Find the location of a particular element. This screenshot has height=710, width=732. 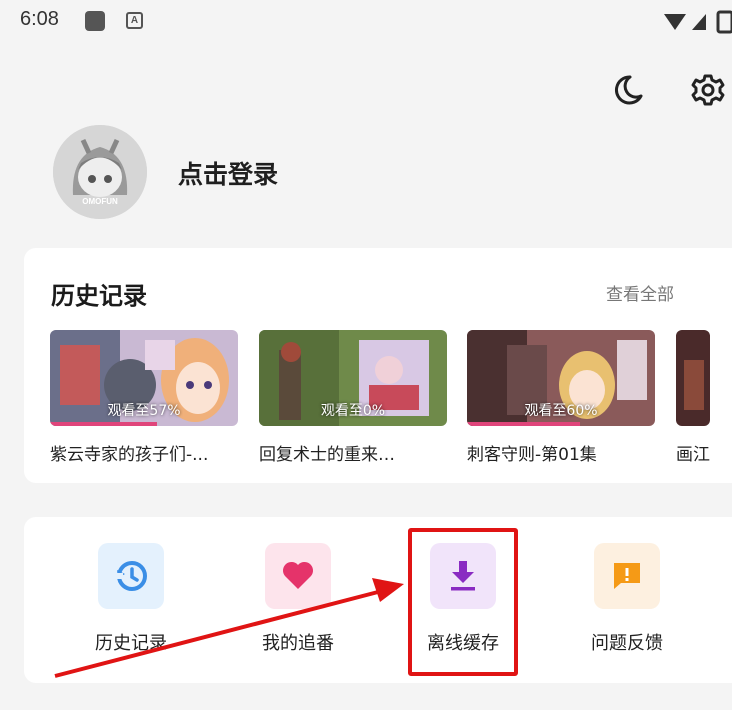

highlight-box is located at coordinates (463, 602).